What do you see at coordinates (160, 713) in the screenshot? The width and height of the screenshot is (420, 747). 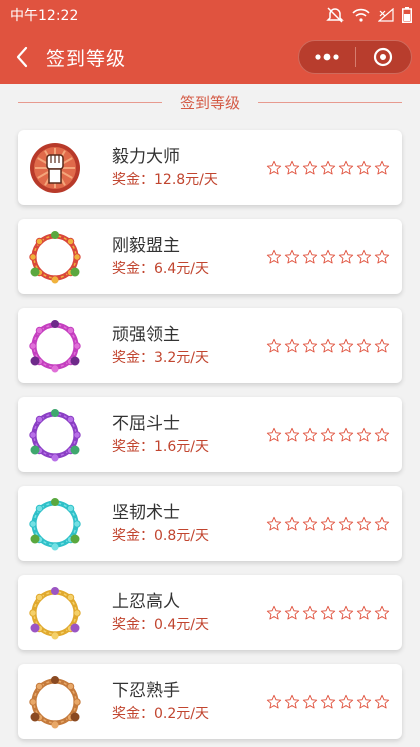 I see `level-reward: 奖金：0.2元/天` at bounding box center [160, 713].